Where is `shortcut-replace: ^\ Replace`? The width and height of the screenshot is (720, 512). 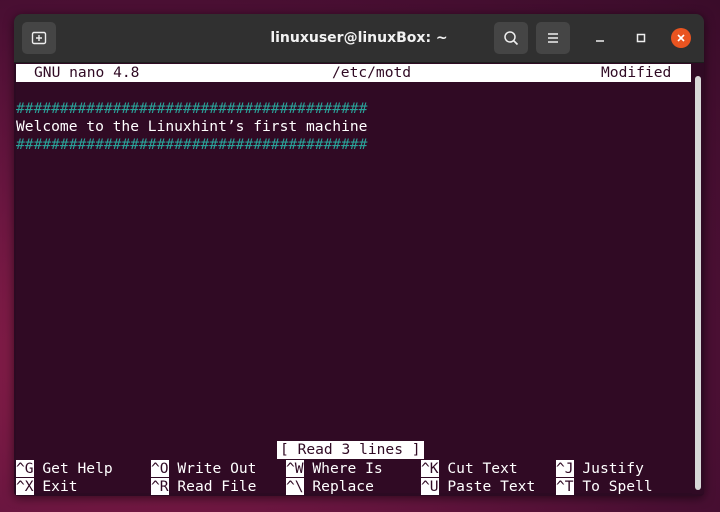
shortcut-replace: ^\ Replace is located at coordinates (330, 487).